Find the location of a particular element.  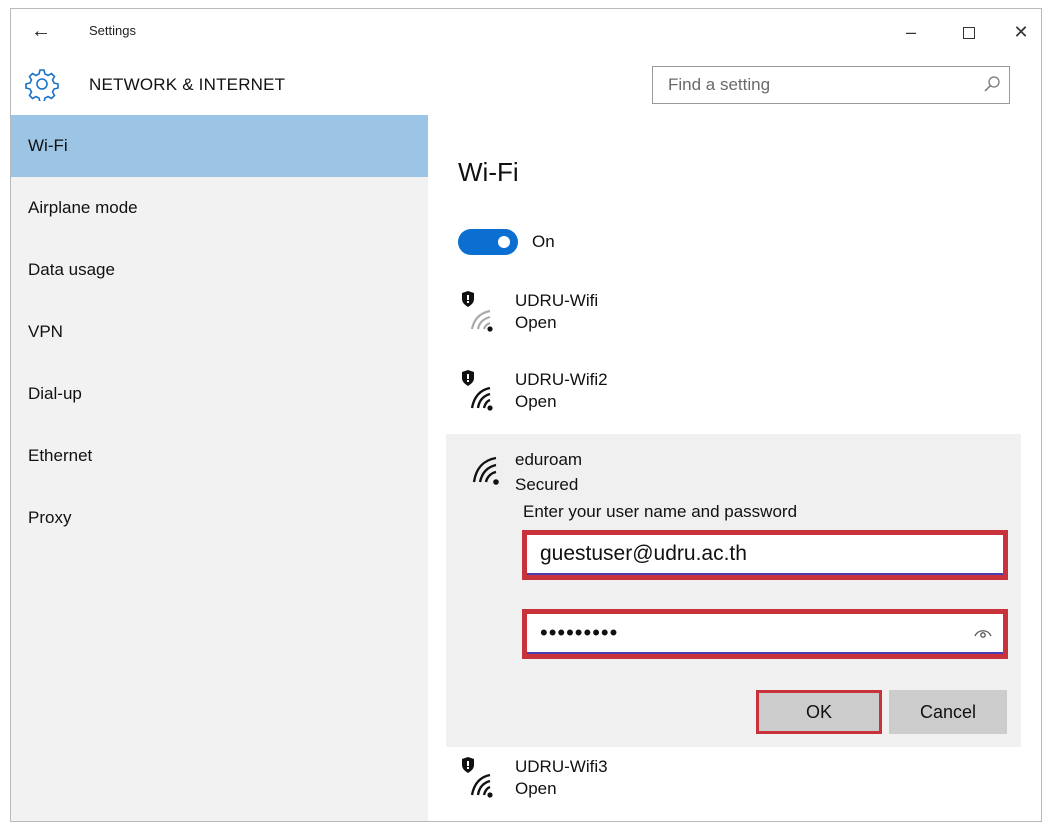

password-input is located at coordinates (765, 633).